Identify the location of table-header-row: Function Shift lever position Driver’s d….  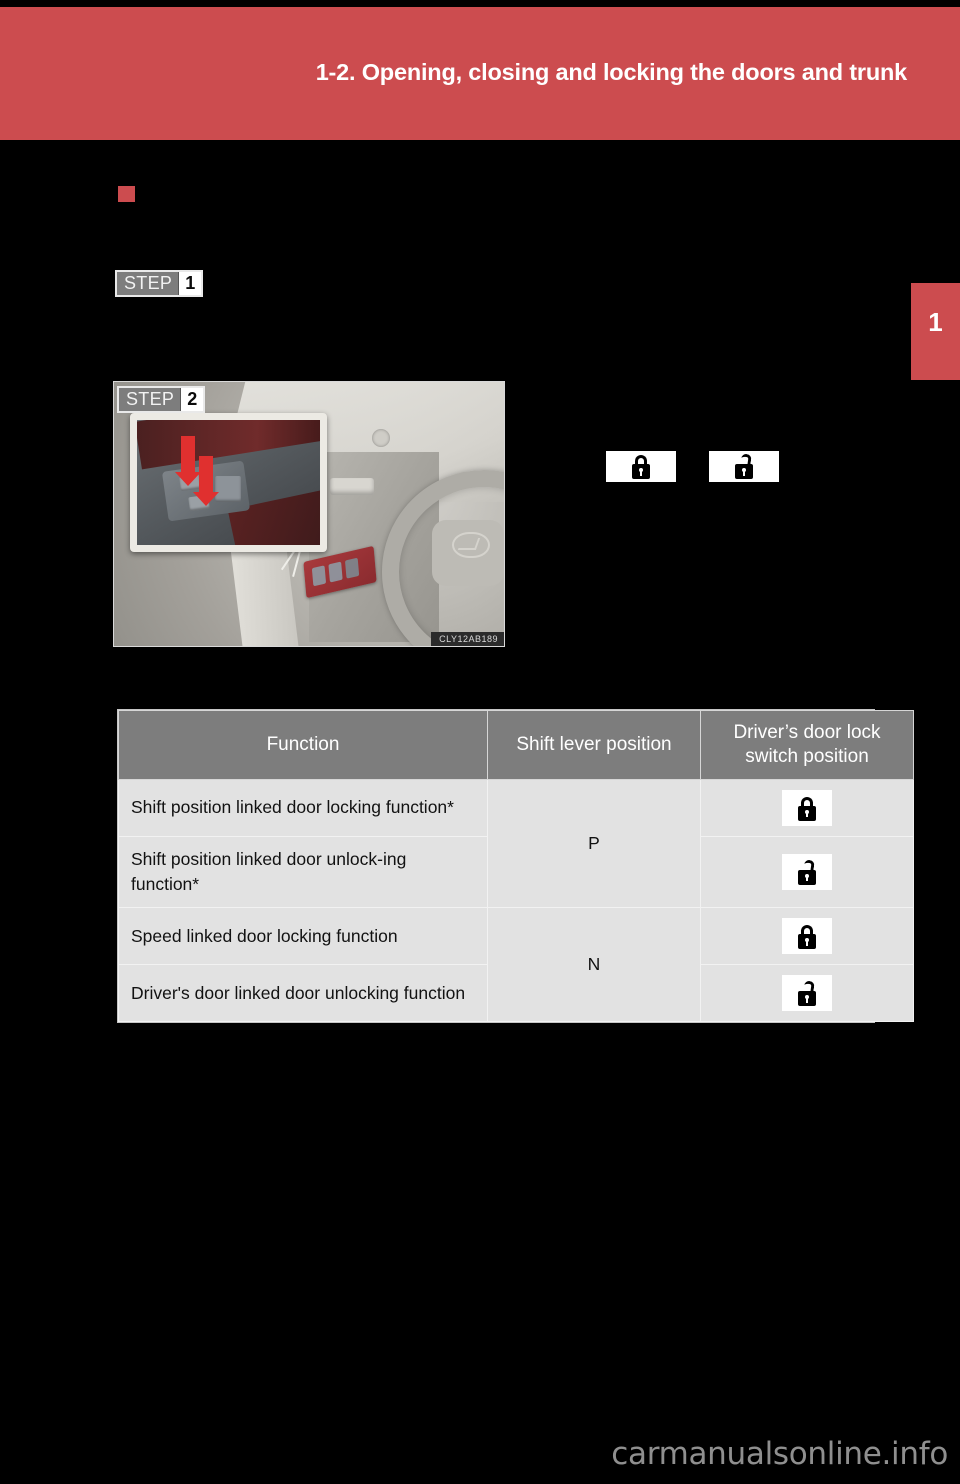
(516, 745).